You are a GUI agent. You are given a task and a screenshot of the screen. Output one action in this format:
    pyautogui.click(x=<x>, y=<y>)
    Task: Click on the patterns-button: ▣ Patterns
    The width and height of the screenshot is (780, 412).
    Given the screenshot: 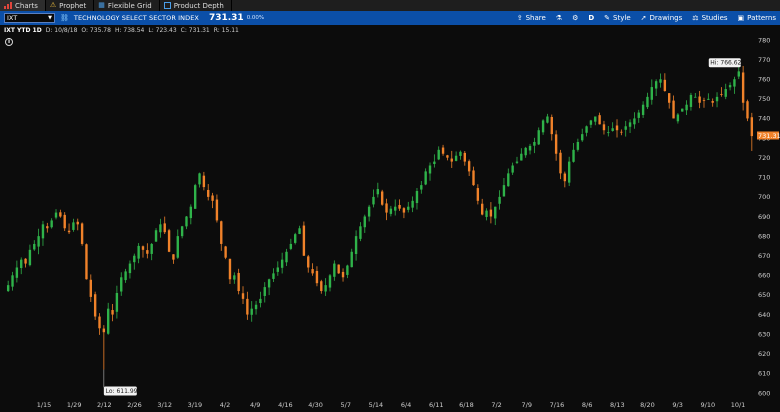 What is the action you would take?
    pyautogui.click(x=757, y=18)
    